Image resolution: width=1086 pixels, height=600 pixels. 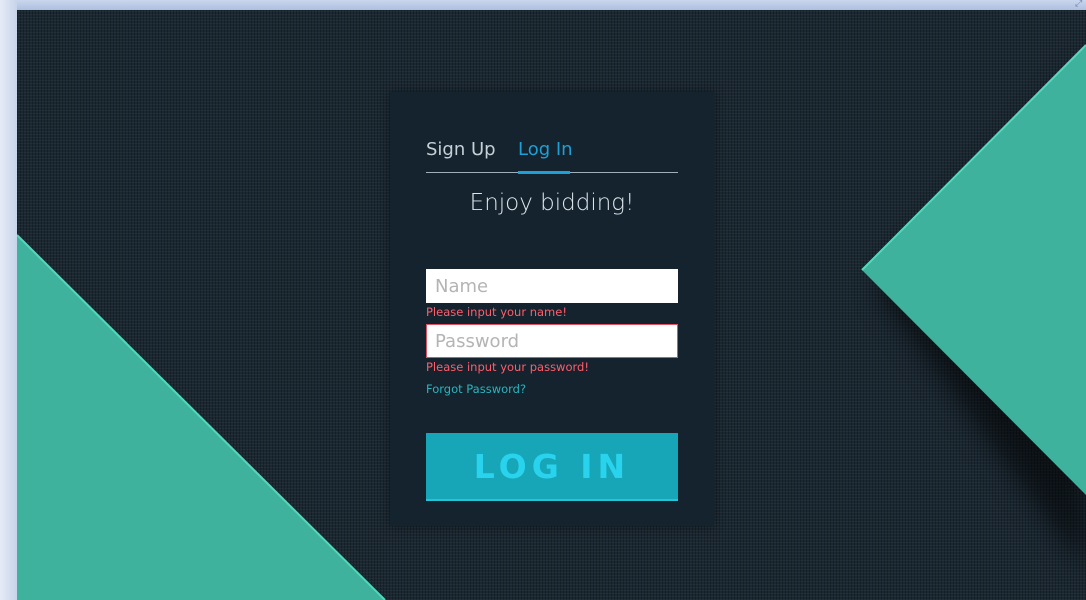 I want to click on window-top-border, so click(x=543, y=5).